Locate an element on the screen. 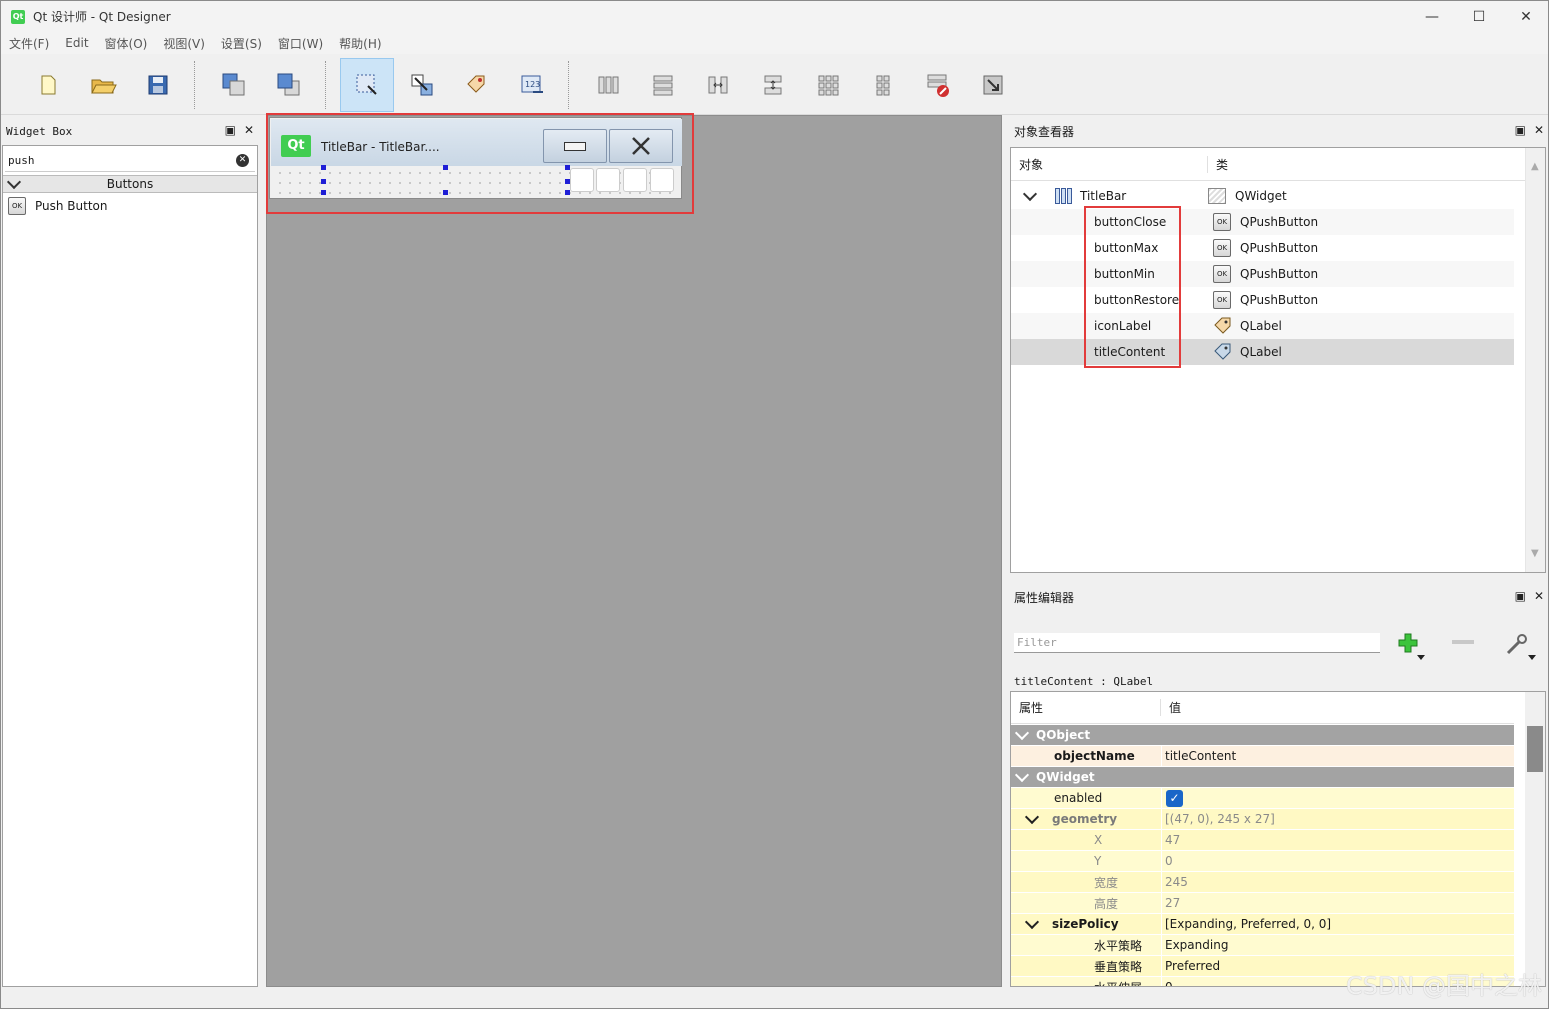 Image resolution: width=1549 pixels, height=1009 pixels. scrollbar-thumb is located at coordinates (1535, 749).